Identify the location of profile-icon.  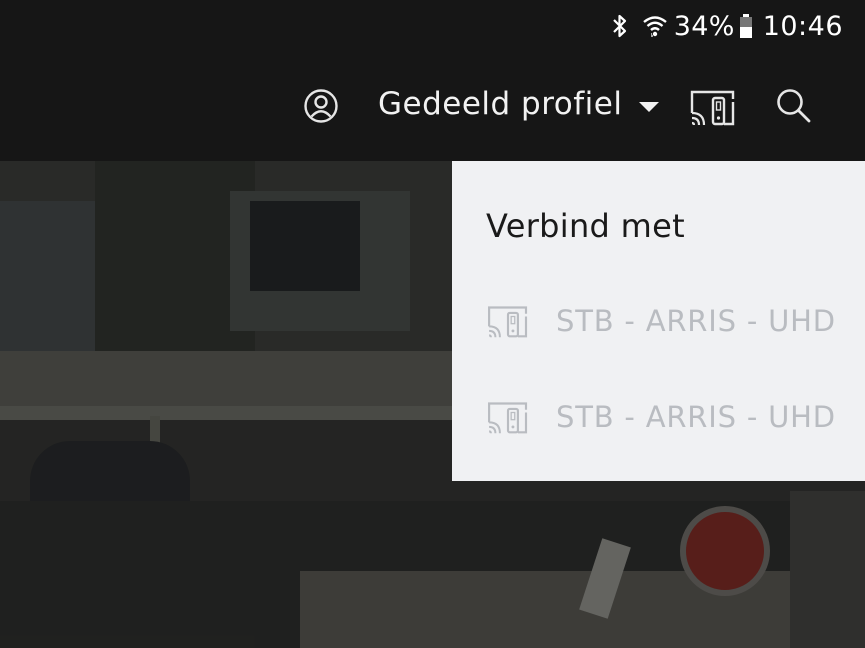
(321, 106).